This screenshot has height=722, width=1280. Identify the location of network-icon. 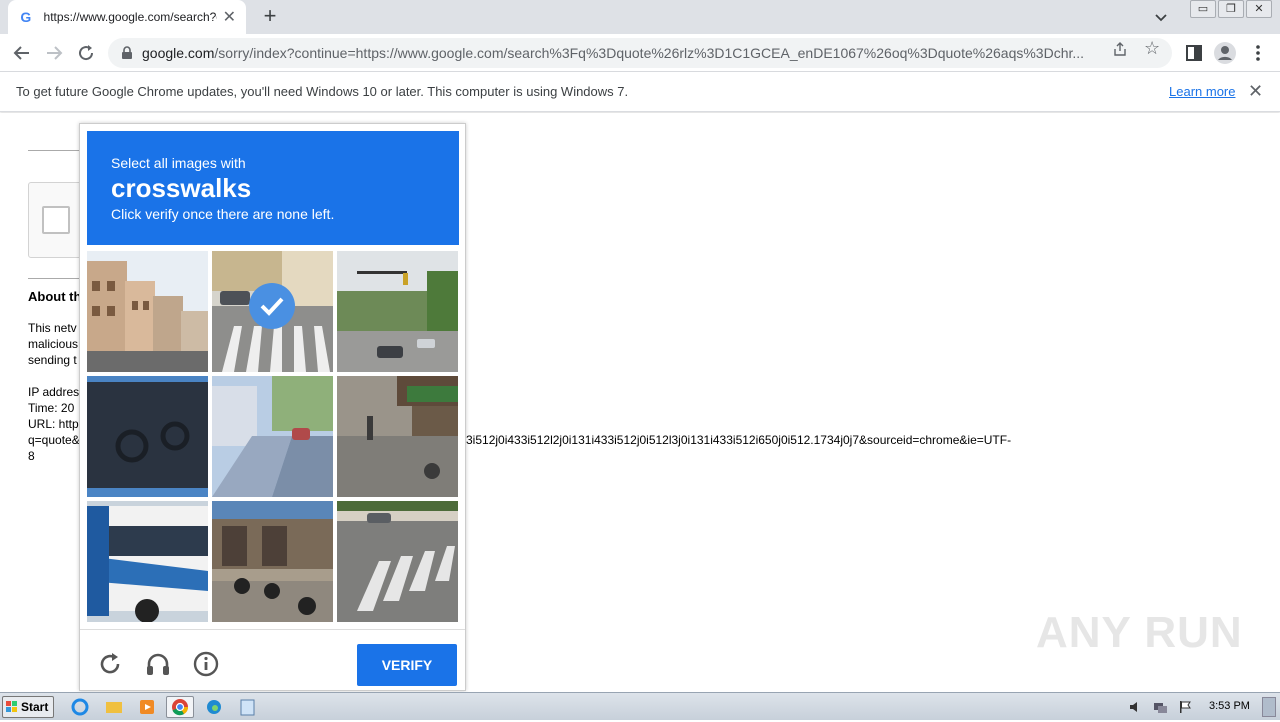
(1160, 707).